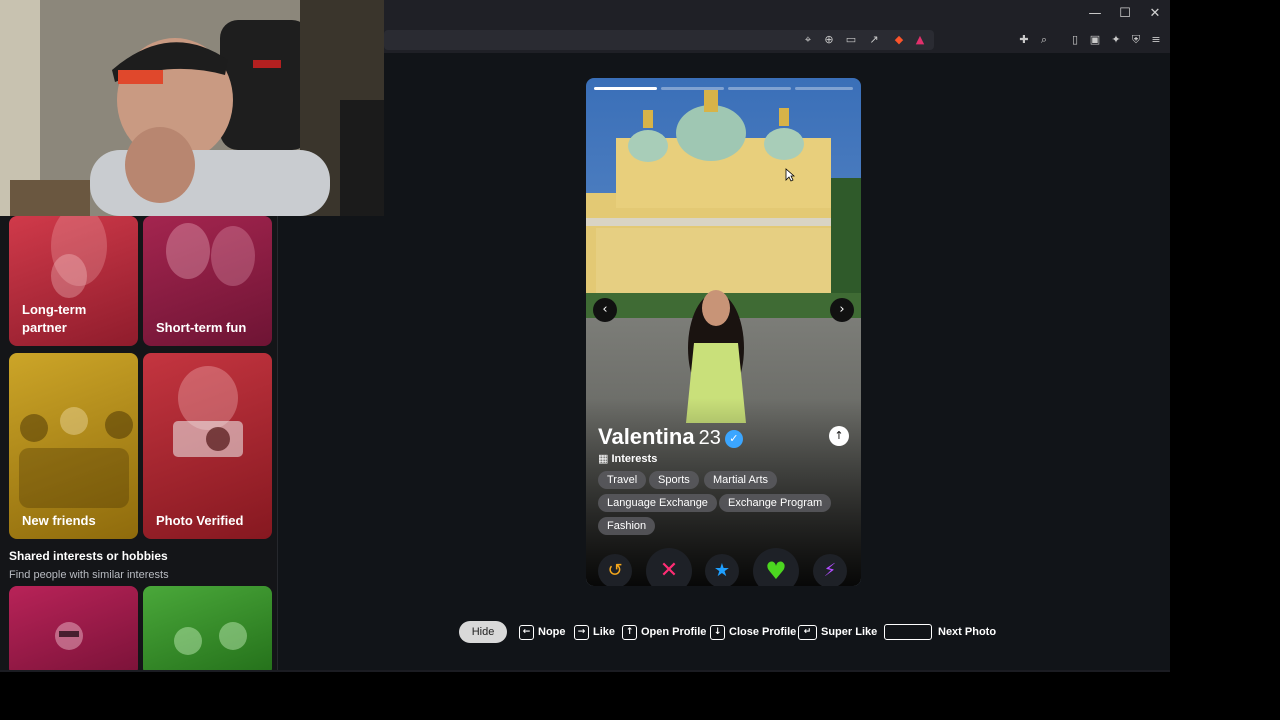 The width and height of the screenshot is (1280, 720). I want to click on down-arrow-key-icon: ↓, so click(717, 632).